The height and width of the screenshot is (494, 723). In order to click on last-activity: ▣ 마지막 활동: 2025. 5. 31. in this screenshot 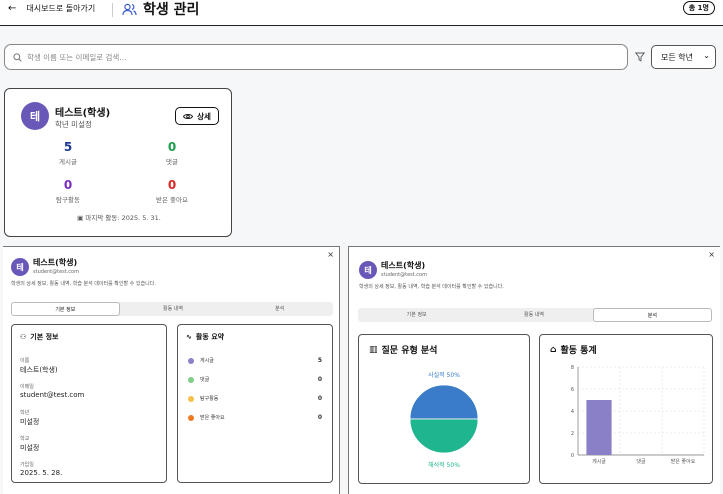, I will do `click(119, 217)`.